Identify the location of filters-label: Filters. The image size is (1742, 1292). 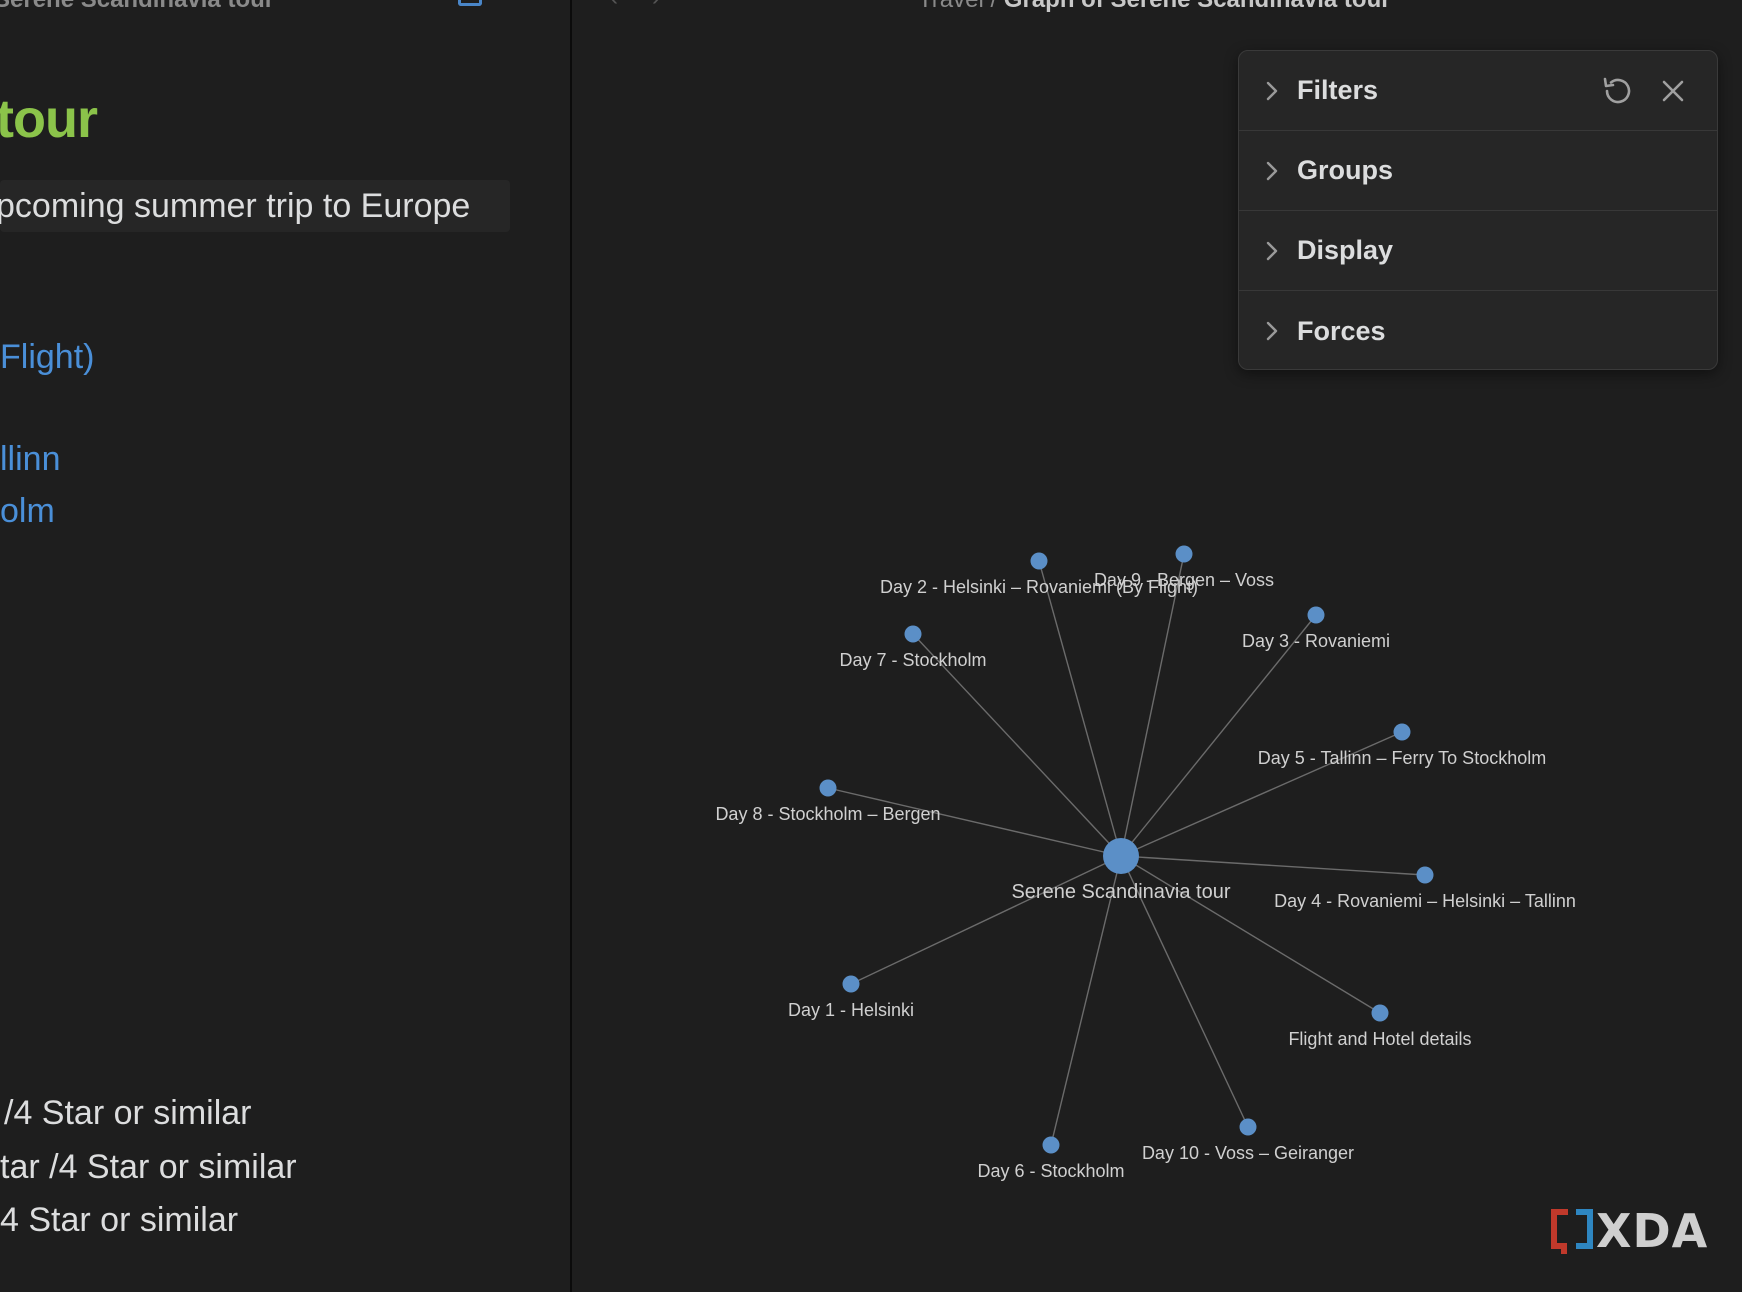
(1338, 90).